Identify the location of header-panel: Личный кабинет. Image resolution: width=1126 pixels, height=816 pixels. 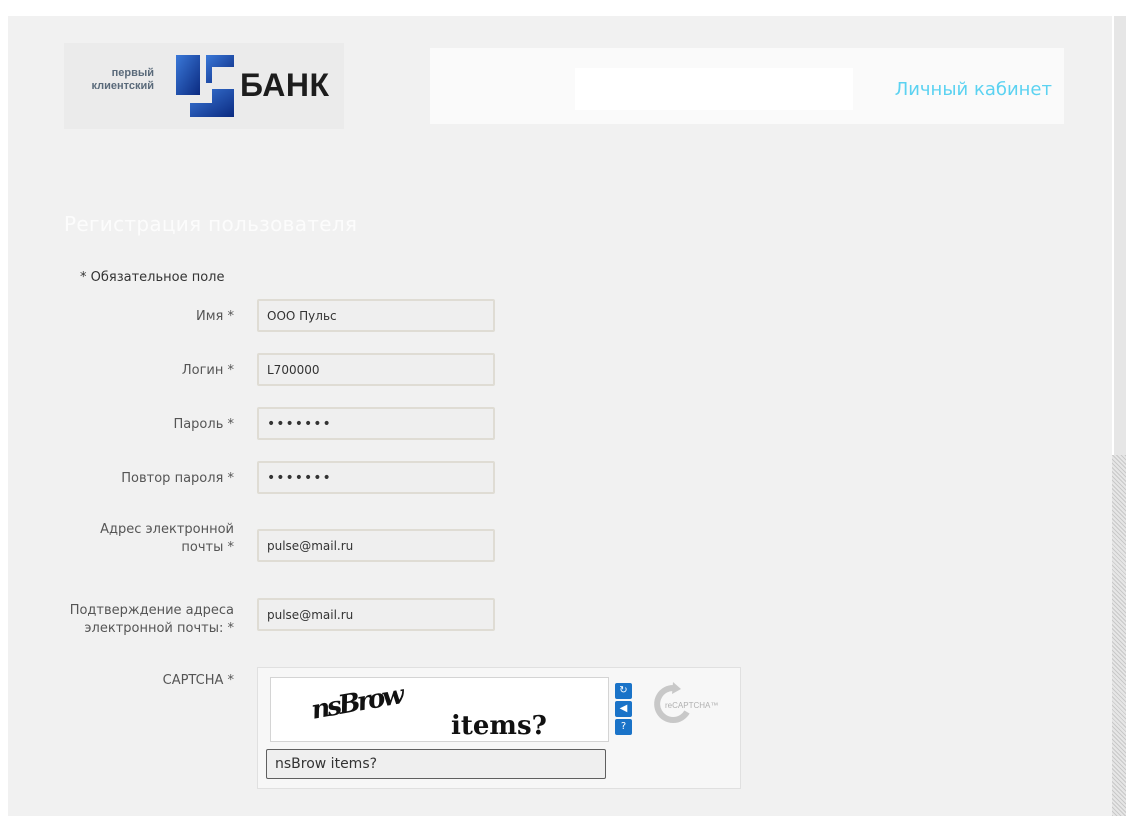
(747, 86).